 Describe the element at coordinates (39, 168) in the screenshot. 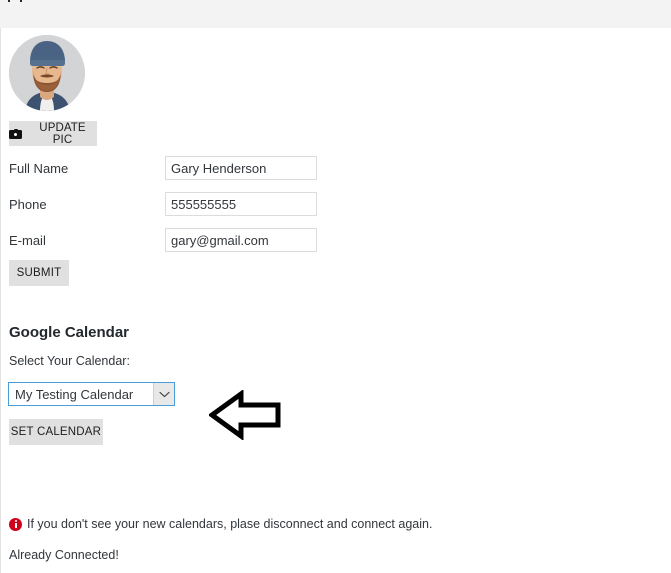

I see `full-name-label: Full Name` at that location.